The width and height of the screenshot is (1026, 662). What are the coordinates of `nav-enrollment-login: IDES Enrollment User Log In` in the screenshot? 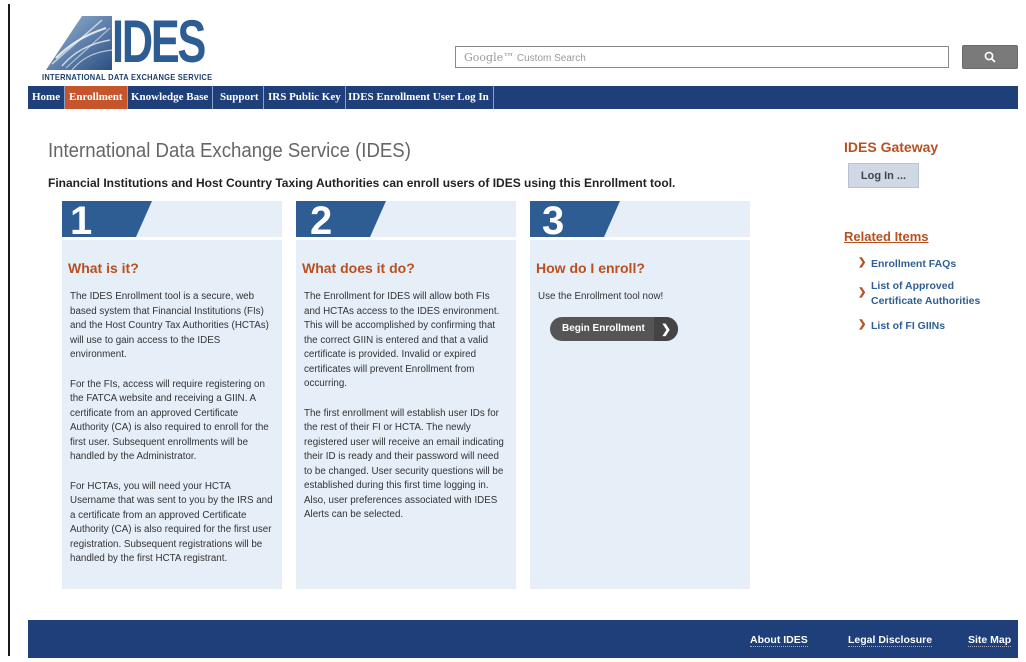 It's located at (419, 97).